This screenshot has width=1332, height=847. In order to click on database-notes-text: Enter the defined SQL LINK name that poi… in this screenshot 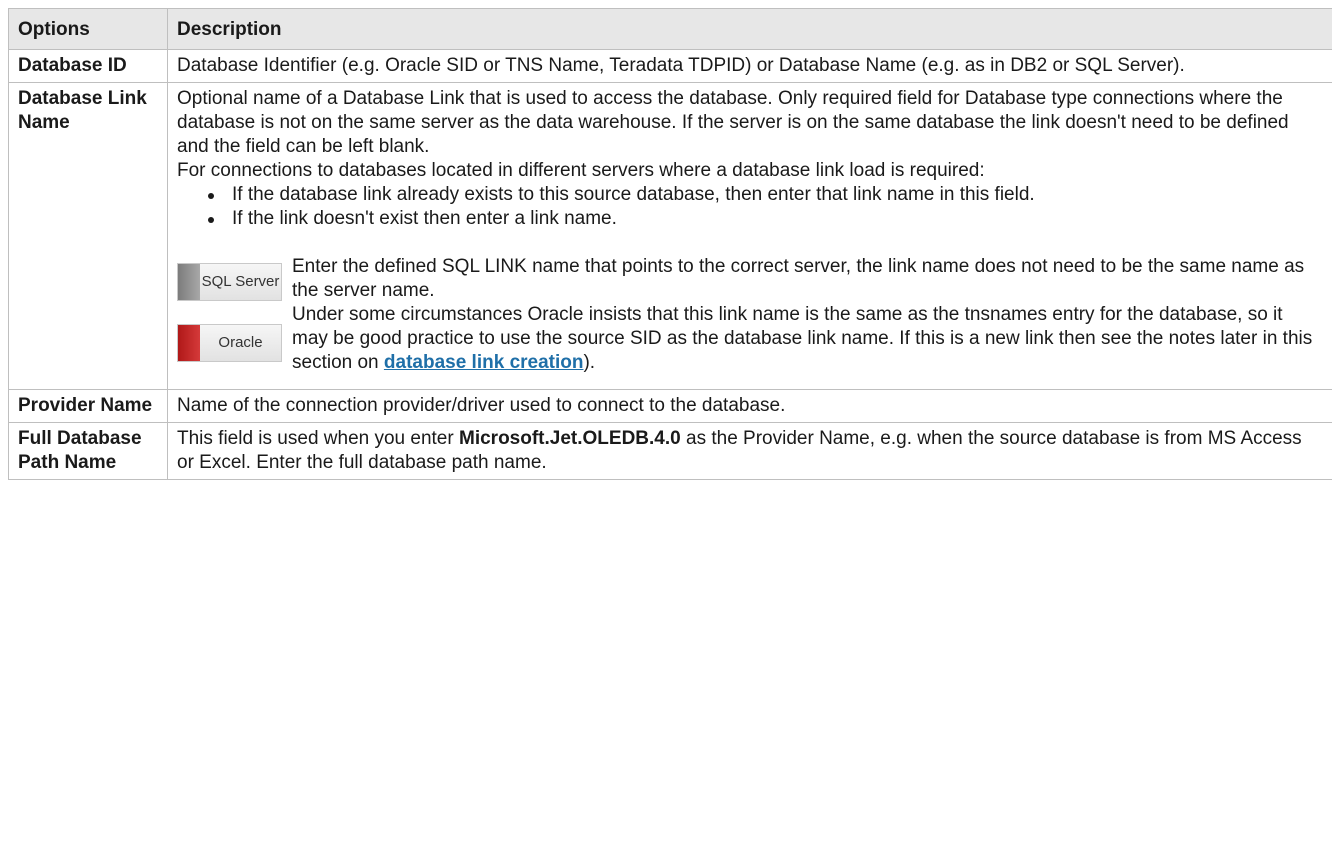, I will do `click(807, 315)`.